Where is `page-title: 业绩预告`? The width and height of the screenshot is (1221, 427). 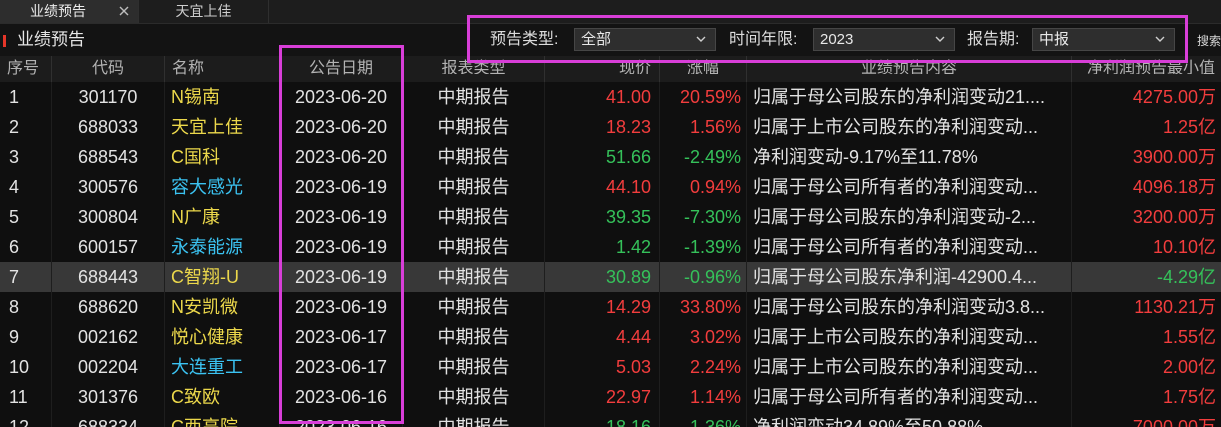 page-title: 业绩预告 is located at coordinates (51, 39).